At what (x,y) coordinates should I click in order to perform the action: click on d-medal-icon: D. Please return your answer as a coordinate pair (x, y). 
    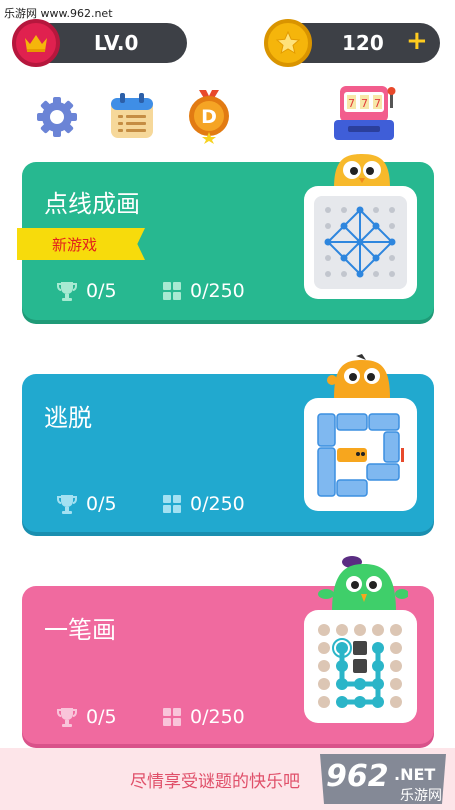
    Looking at the image, I should click on (209, 116).